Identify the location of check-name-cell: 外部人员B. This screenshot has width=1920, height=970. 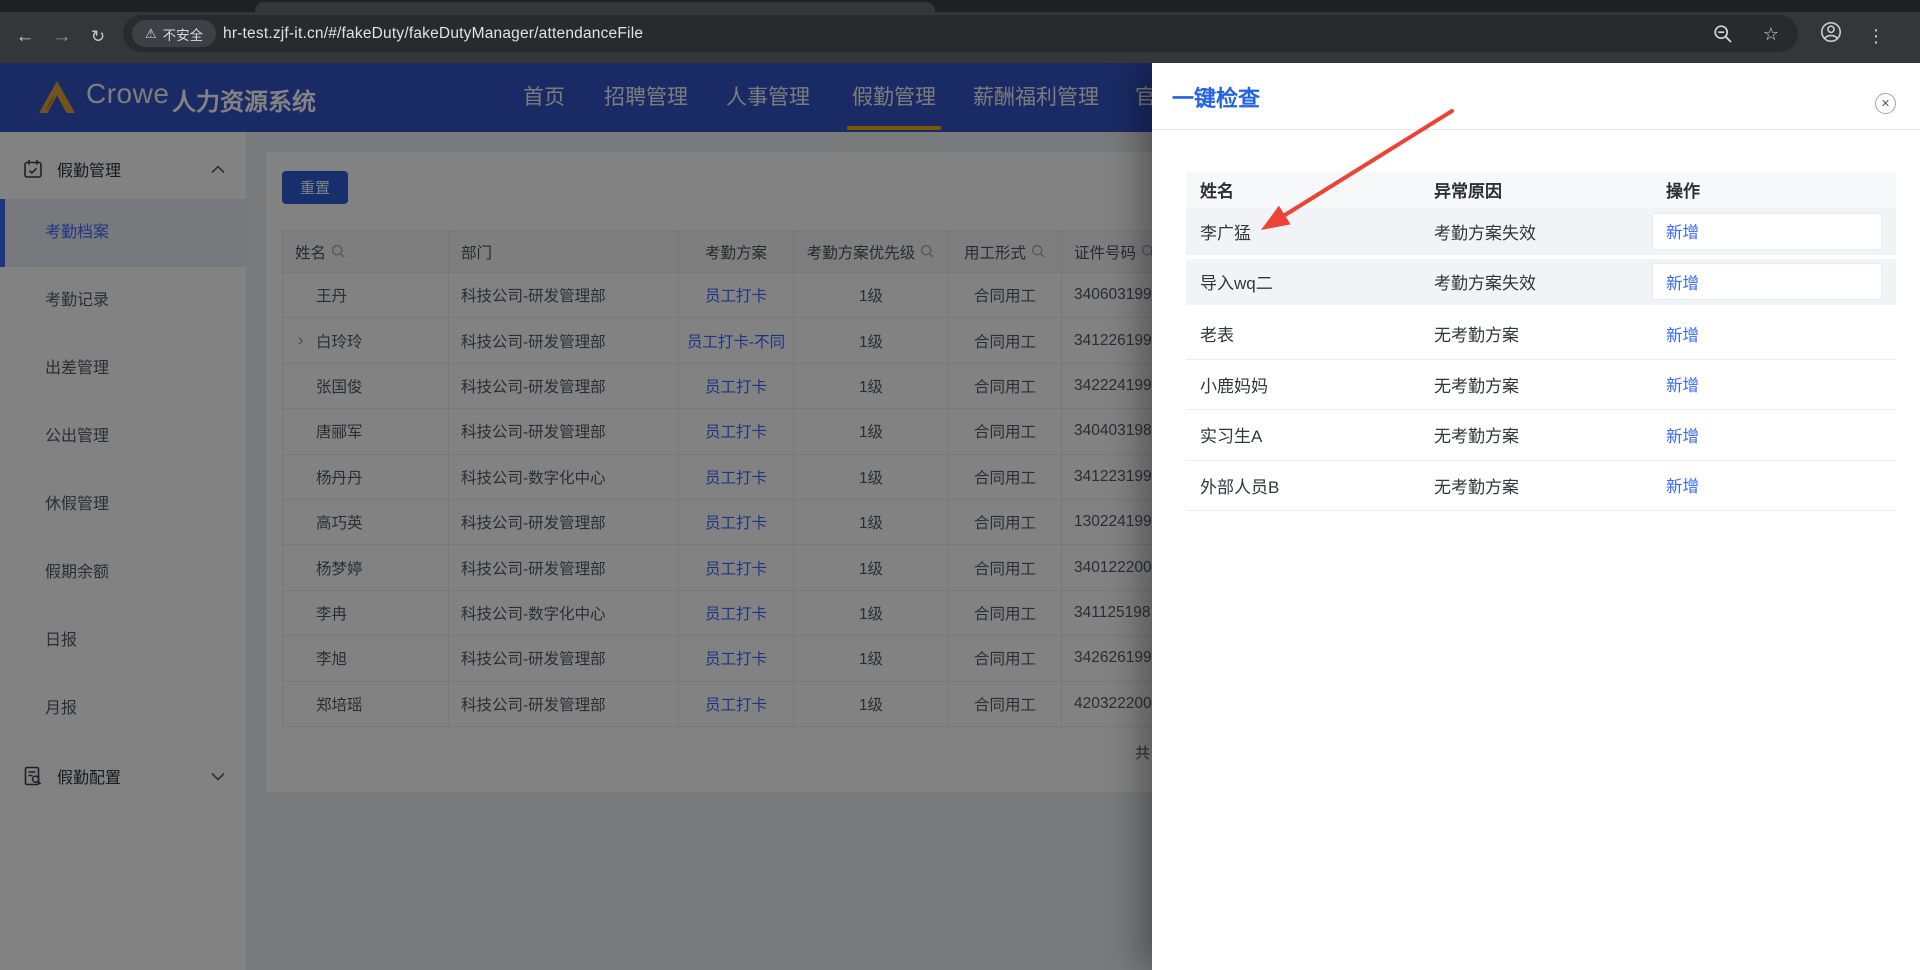
(1240, 487).